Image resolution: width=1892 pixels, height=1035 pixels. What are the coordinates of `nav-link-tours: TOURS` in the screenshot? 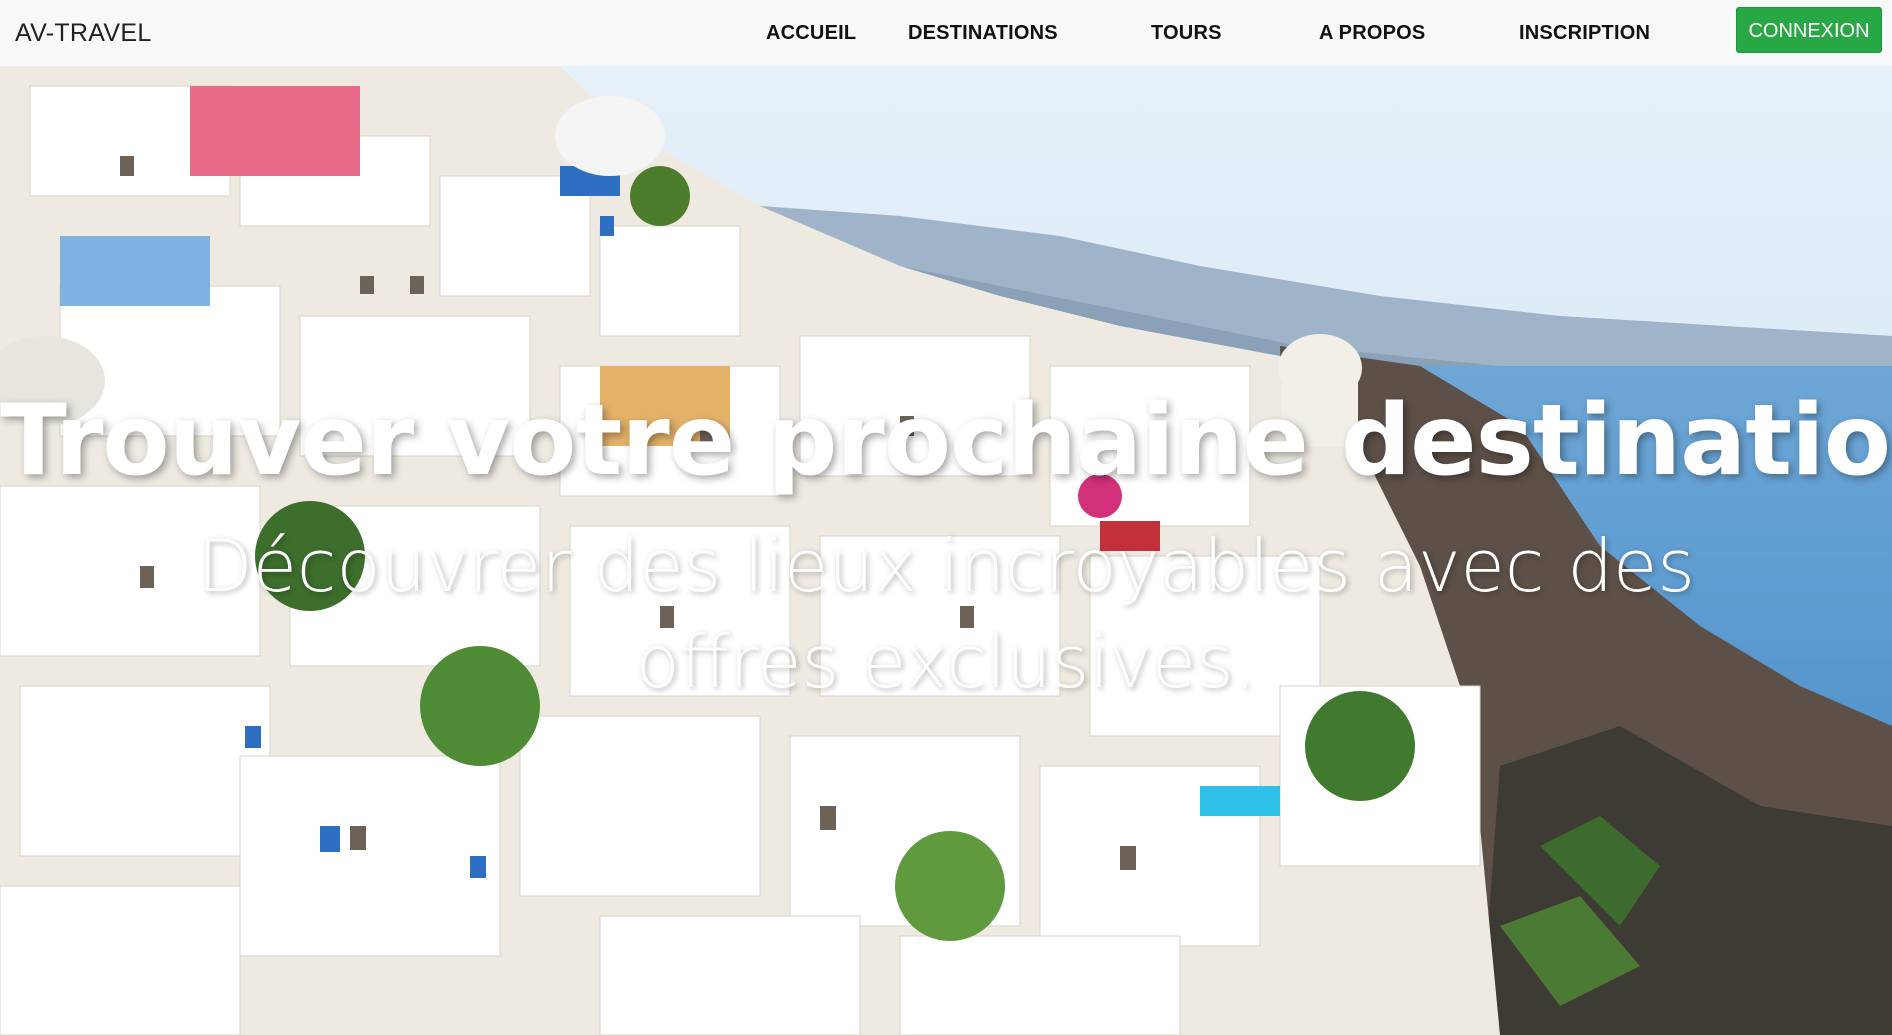 It's located at (1186, 33).